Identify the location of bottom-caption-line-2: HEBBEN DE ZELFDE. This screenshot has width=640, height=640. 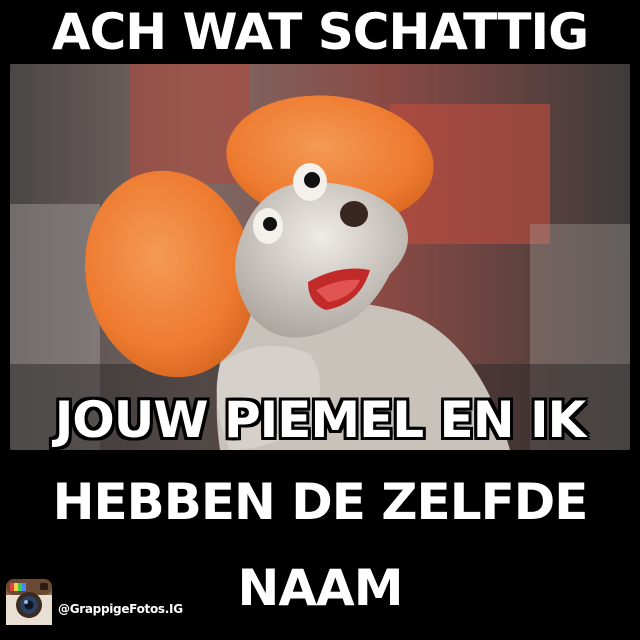
(320, 502).